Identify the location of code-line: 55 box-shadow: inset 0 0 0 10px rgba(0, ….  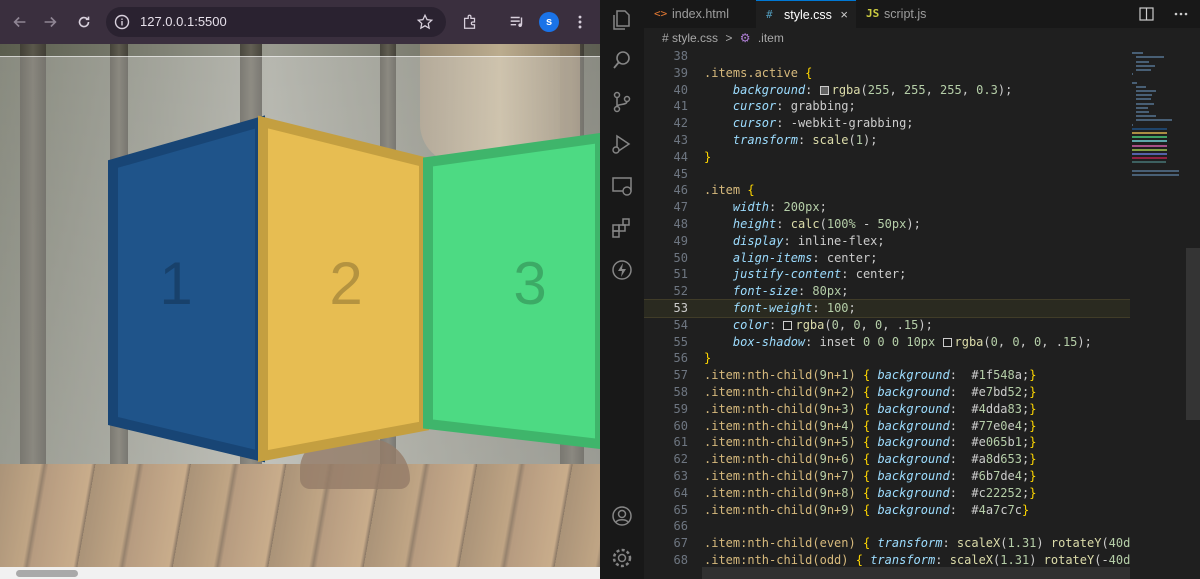
(887, 342).